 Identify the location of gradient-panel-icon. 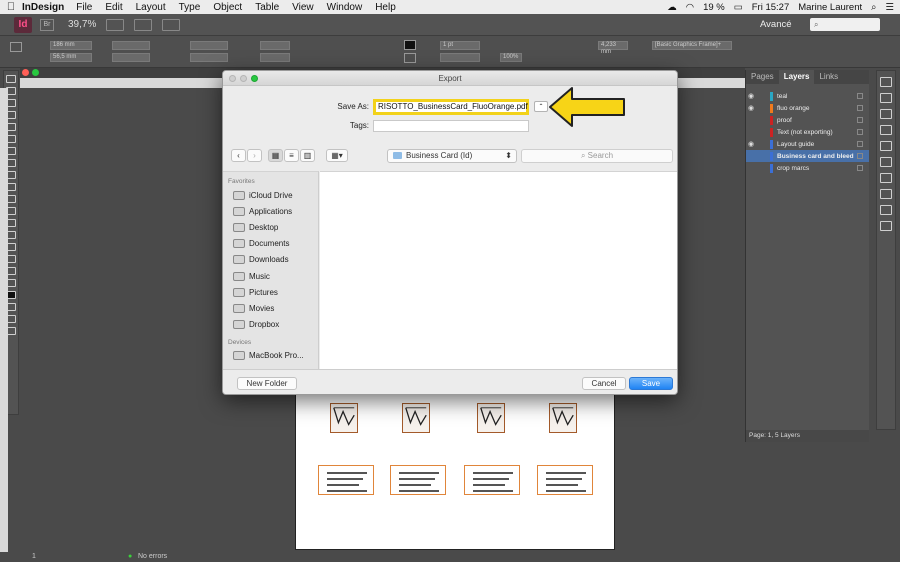
(886, 162).